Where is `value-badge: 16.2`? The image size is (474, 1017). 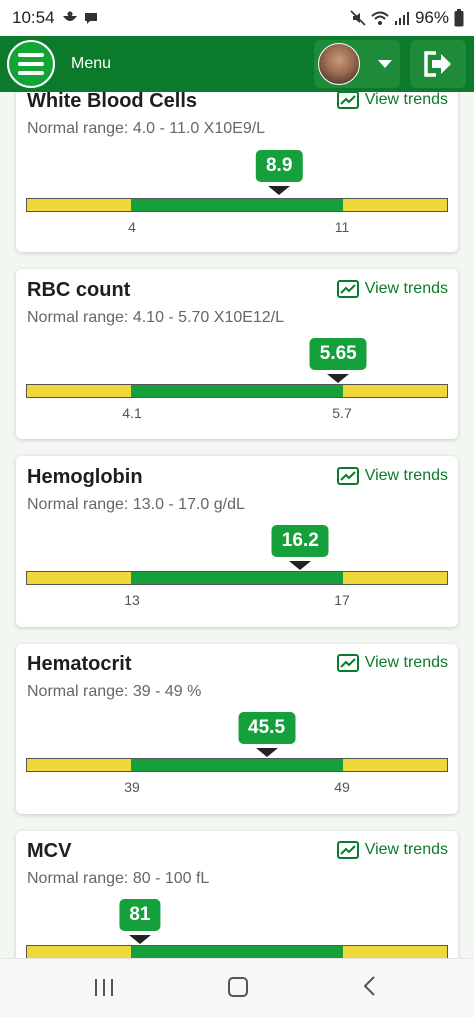
value-badge: 16.2 is located at coordinates (300, 541).